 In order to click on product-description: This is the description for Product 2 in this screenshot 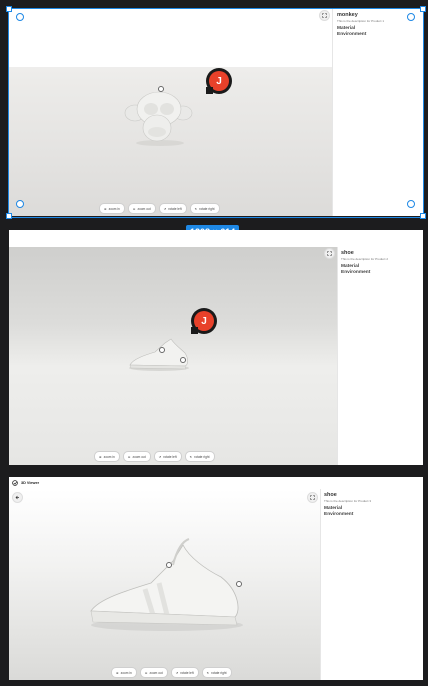, I will do `click(365, 259)`.